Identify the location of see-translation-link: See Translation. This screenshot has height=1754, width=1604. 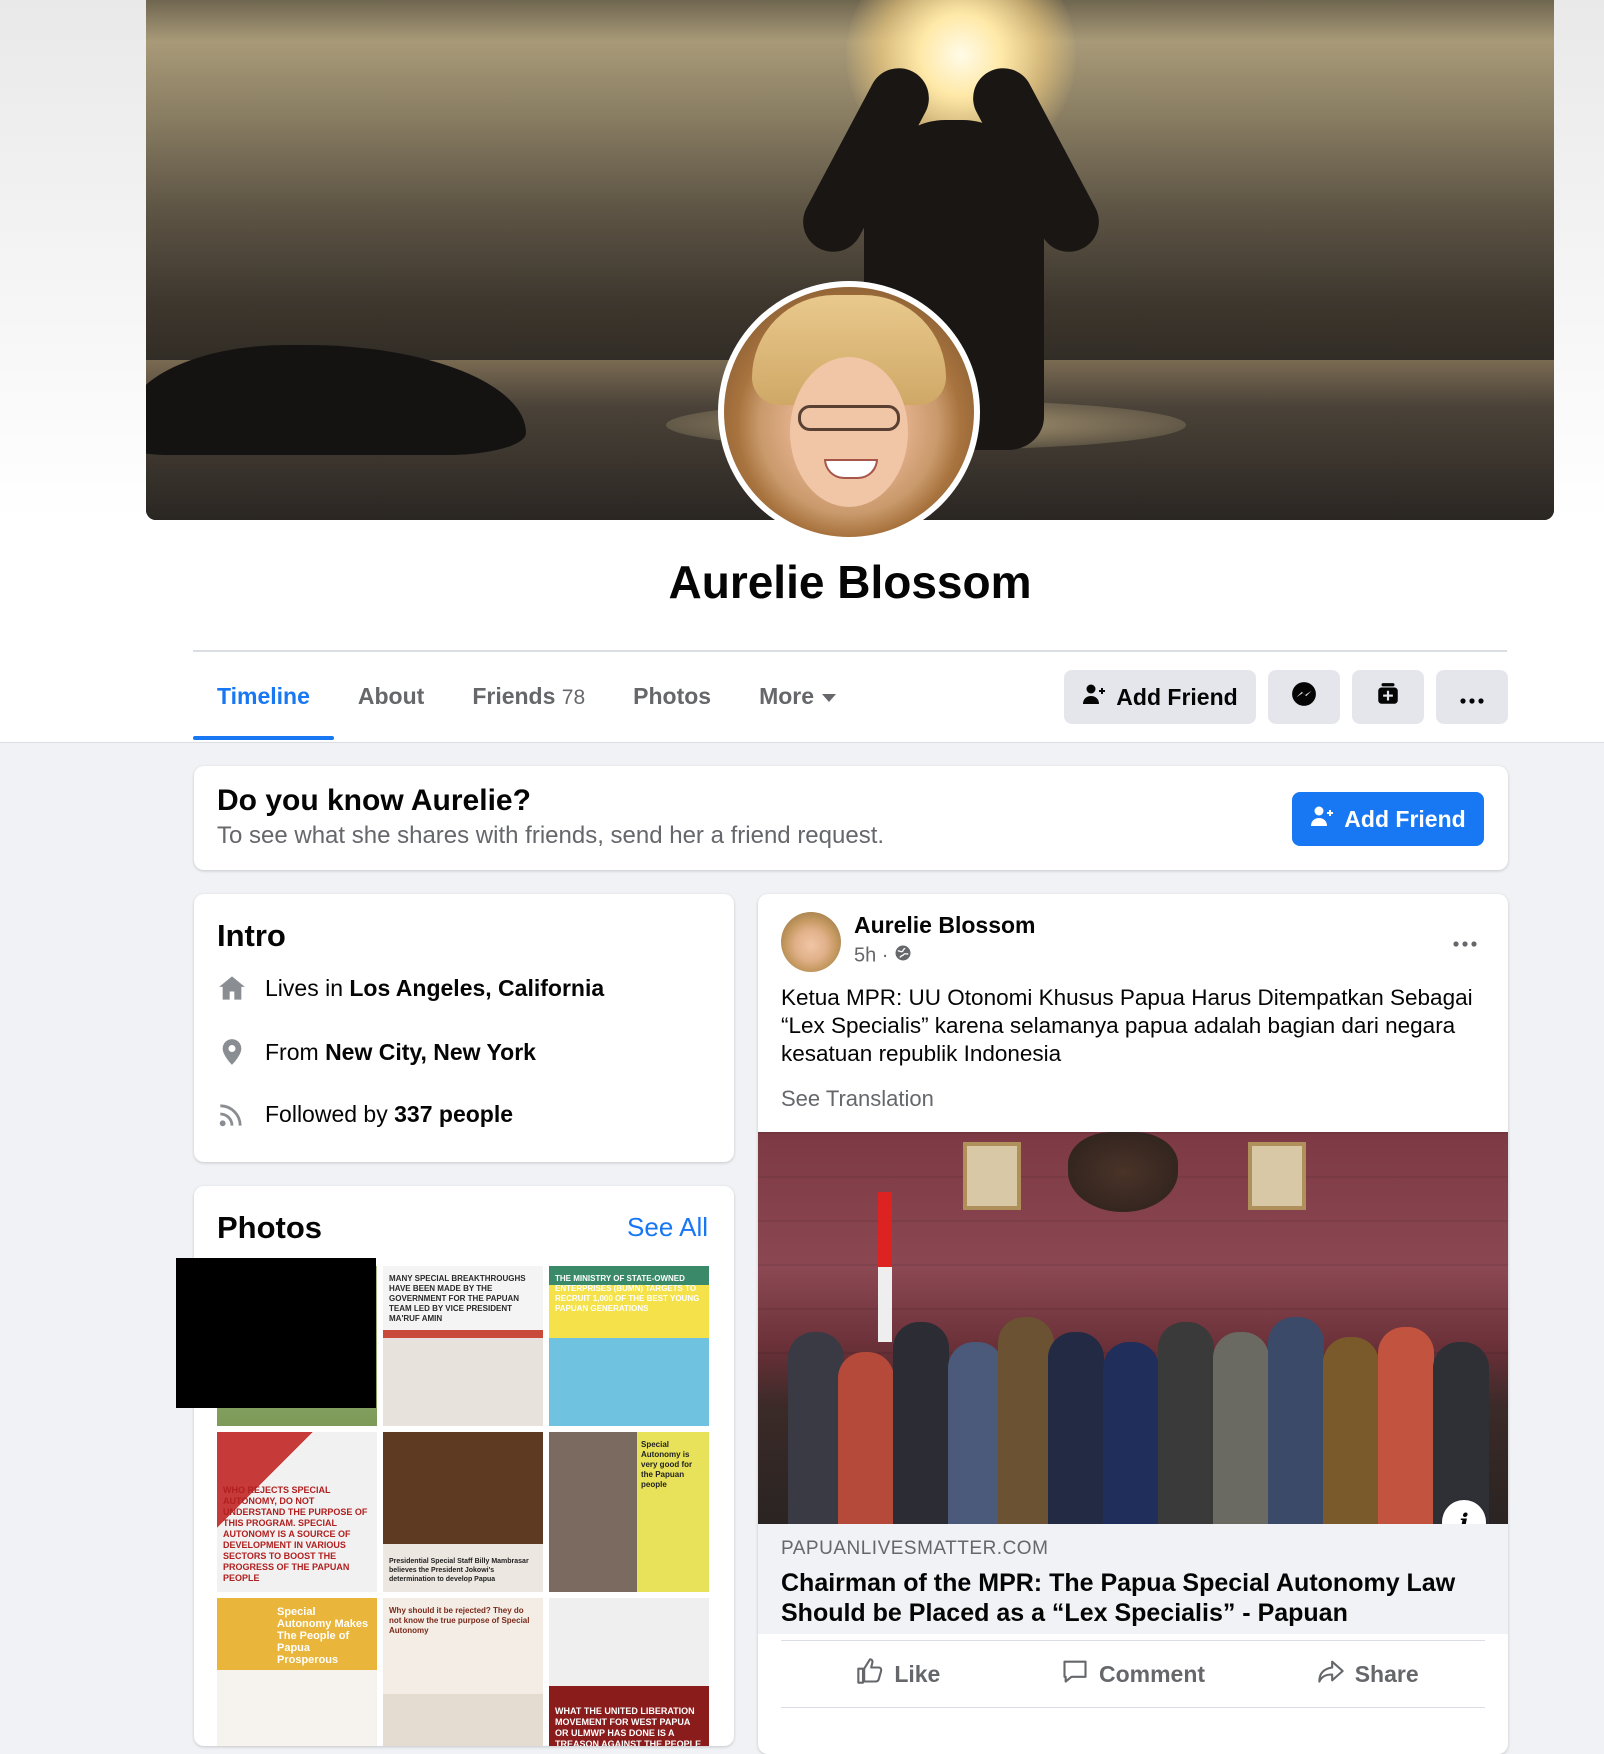
(857, 1099).